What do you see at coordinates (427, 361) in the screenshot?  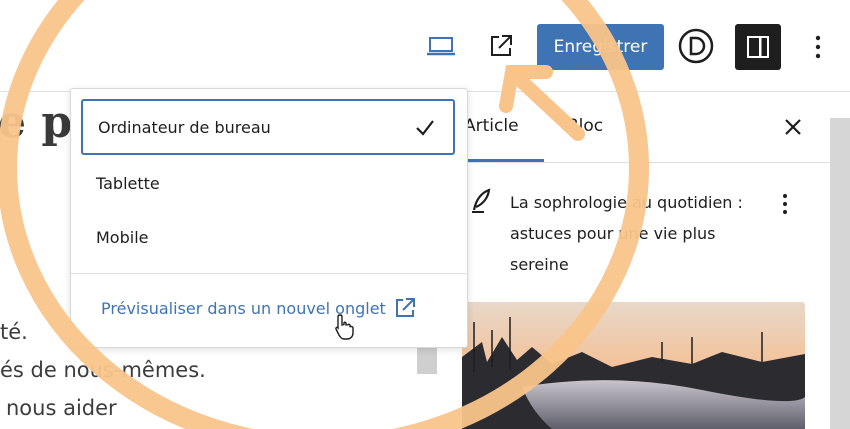 I see `canvas-scrollbar` at bounding box center [427, 361].